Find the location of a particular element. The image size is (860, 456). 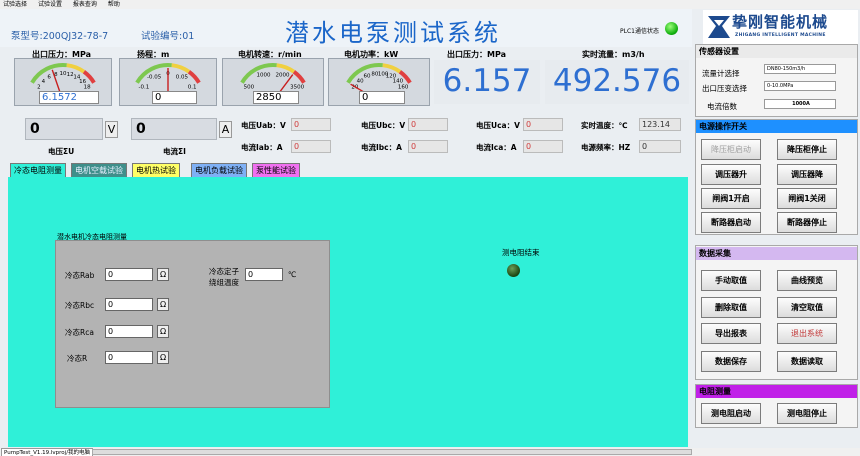

power-gauge: 20 40 60 80 100 120 140 160 0 is located at coordinates (379, 82).